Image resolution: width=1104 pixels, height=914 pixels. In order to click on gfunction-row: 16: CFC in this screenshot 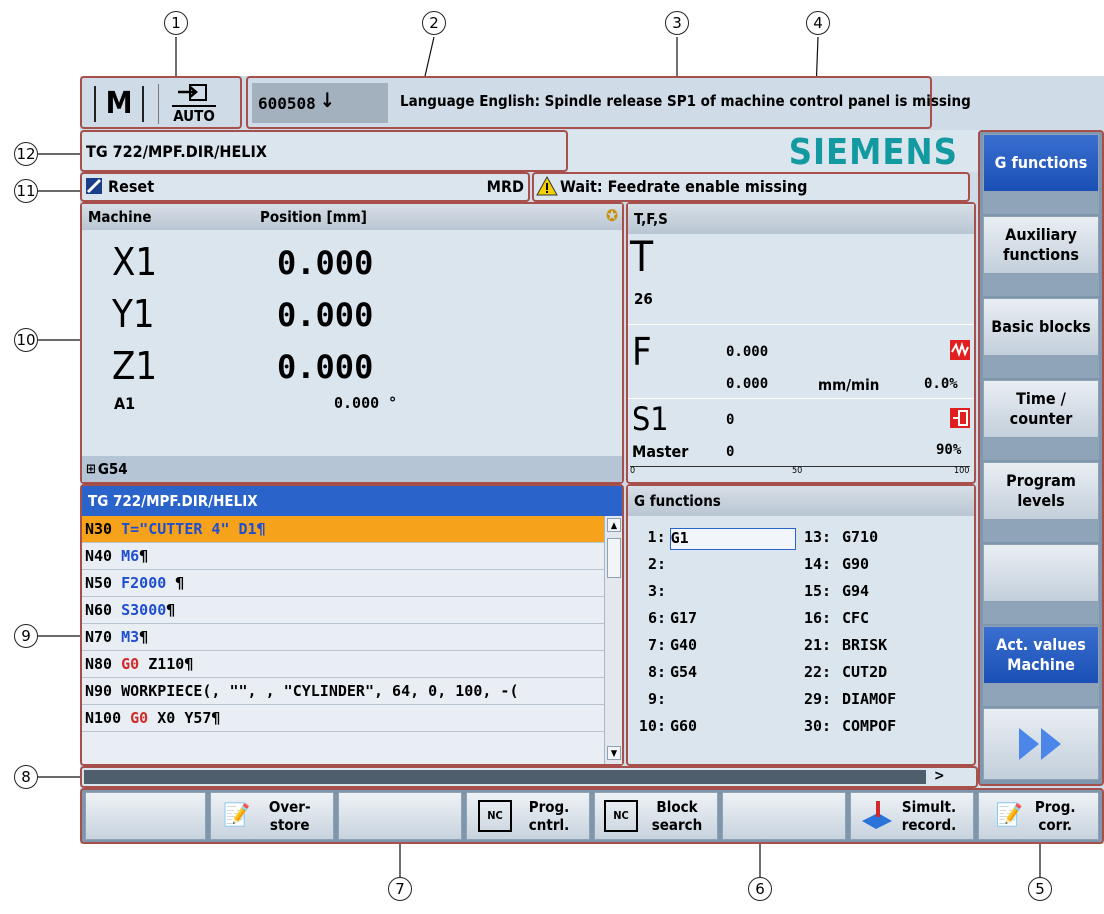, I will do `click(837, 618)`.